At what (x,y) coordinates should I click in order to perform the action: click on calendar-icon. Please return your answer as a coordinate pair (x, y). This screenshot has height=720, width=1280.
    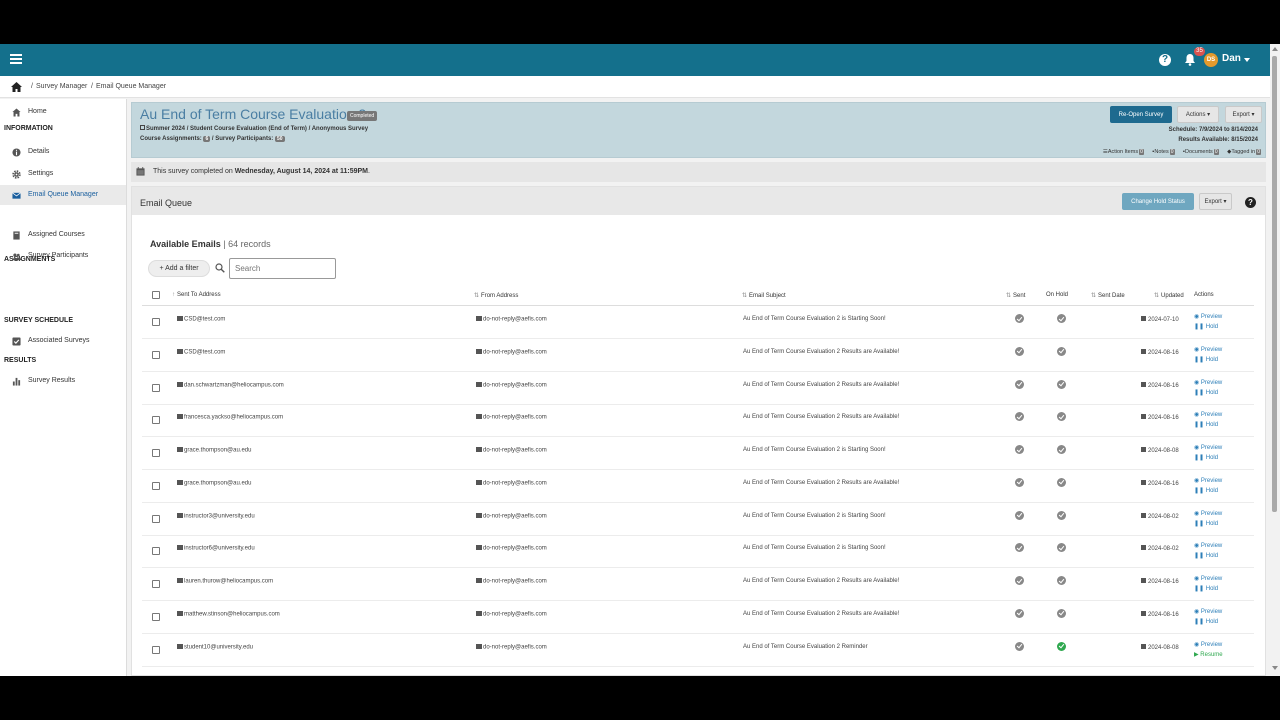
    Looking at the image, I should click on (1143, 515).